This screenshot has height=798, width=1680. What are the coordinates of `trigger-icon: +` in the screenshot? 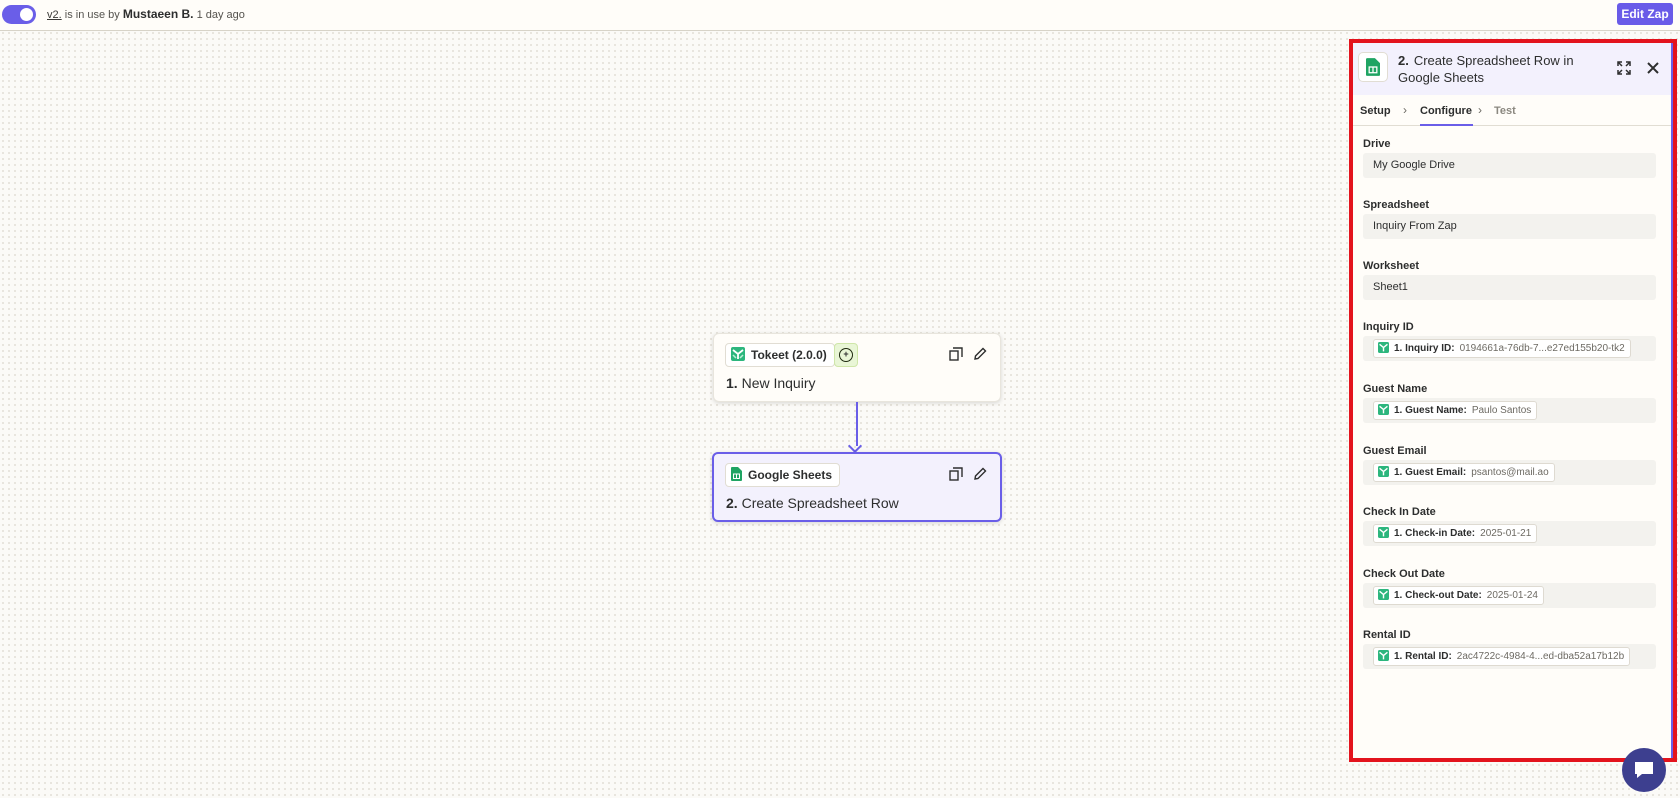 It's located at (846, 355).